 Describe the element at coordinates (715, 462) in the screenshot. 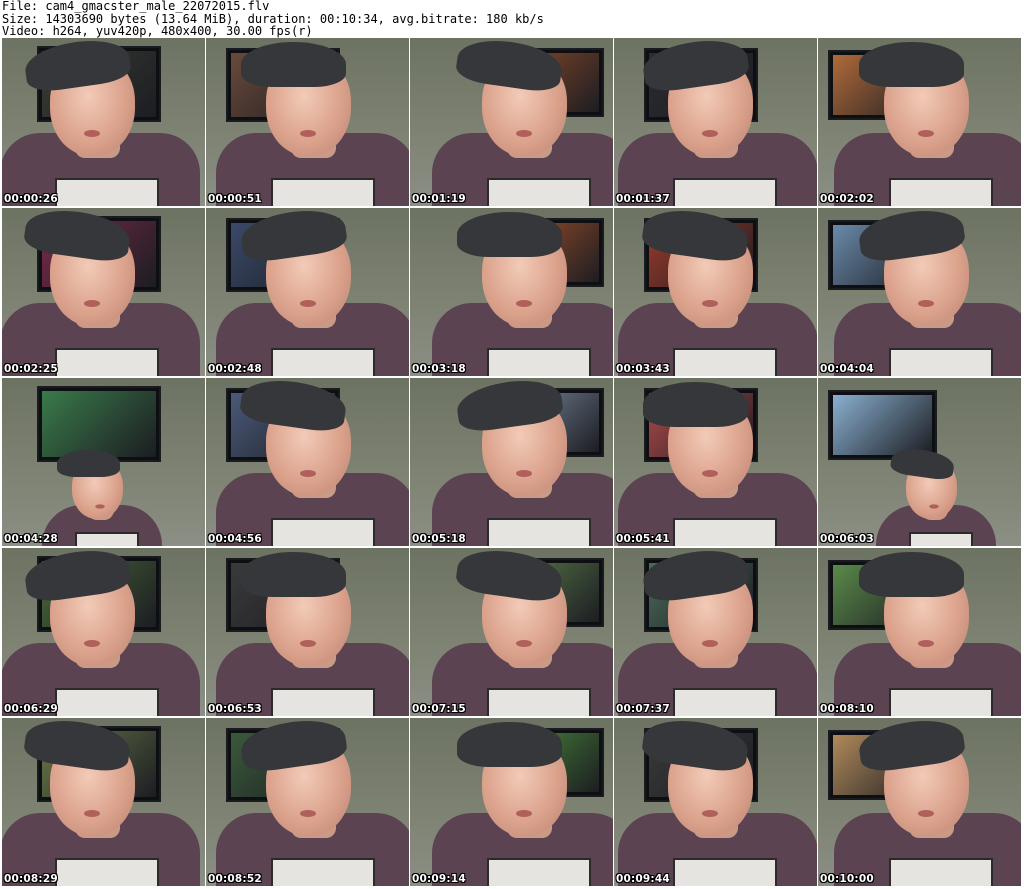

I see `video-thumbnail: 00:05:41` at that location.